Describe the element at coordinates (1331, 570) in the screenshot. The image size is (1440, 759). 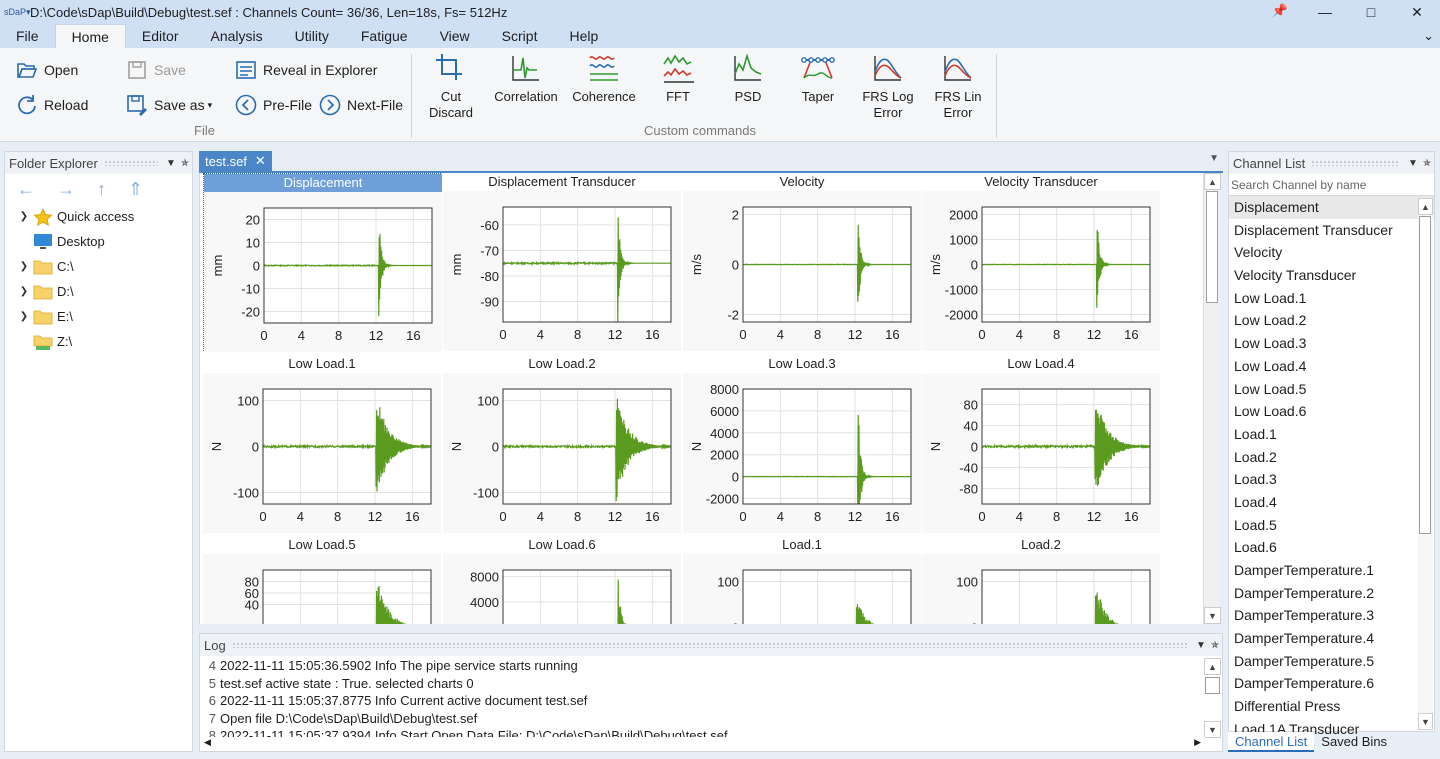
I see `channel-list-item: DamperTemperature.1` at that location.